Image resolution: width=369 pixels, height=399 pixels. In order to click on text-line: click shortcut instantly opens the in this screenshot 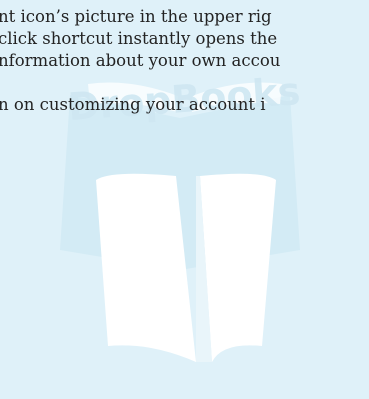, I will do `click(139, 38)`.